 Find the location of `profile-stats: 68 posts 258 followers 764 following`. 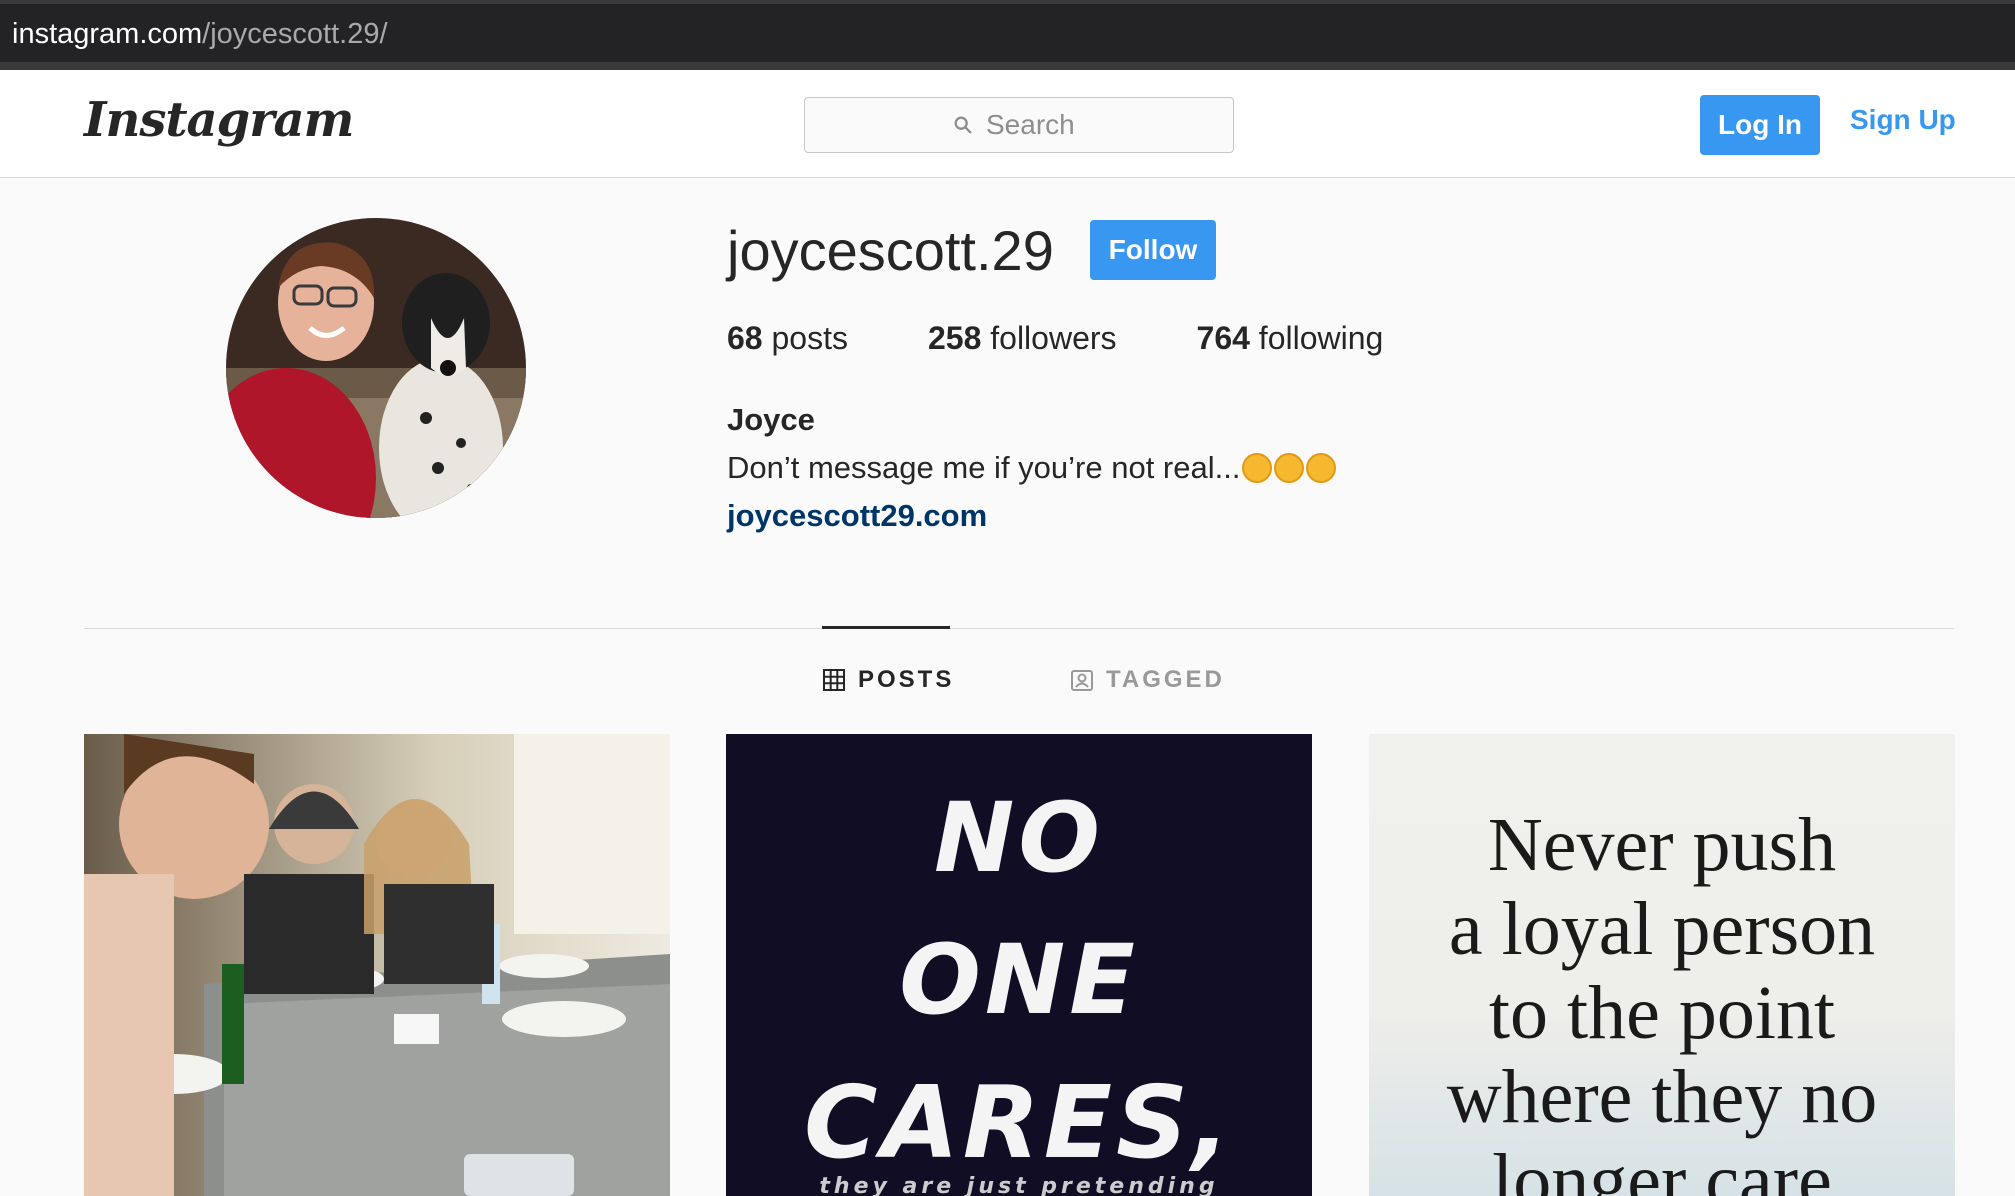

profile-stats: 68 posts 258 followers 764 following is located at coordinates (1095, 338).